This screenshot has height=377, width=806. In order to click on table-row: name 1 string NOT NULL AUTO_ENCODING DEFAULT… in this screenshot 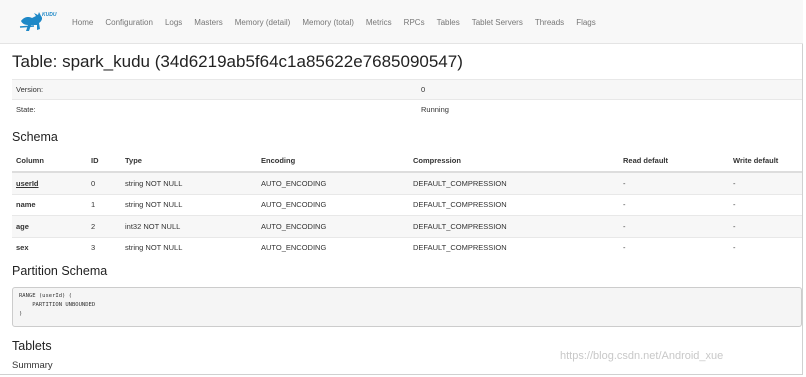, I will do `click(407, 204)`.